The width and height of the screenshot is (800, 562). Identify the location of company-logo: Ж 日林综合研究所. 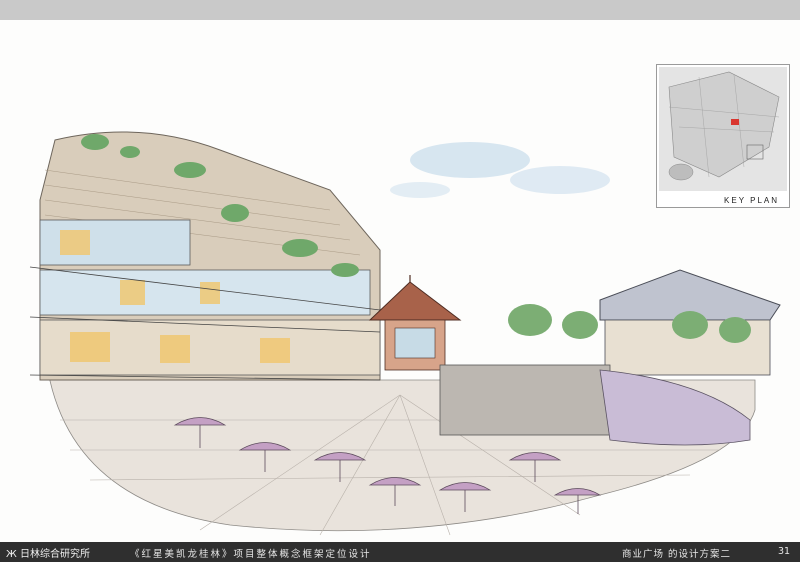
(48, 552).